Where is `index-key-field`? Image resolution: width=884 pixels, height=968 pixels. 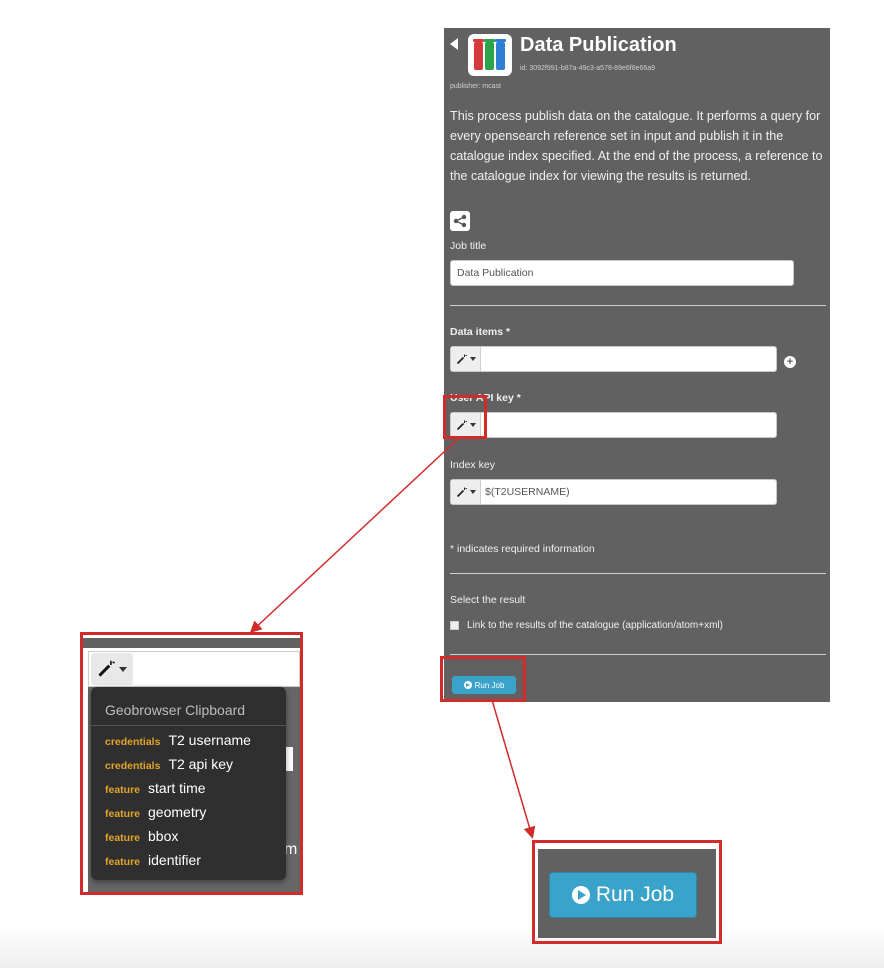 index-key-field is located at coordinates (613, 492).